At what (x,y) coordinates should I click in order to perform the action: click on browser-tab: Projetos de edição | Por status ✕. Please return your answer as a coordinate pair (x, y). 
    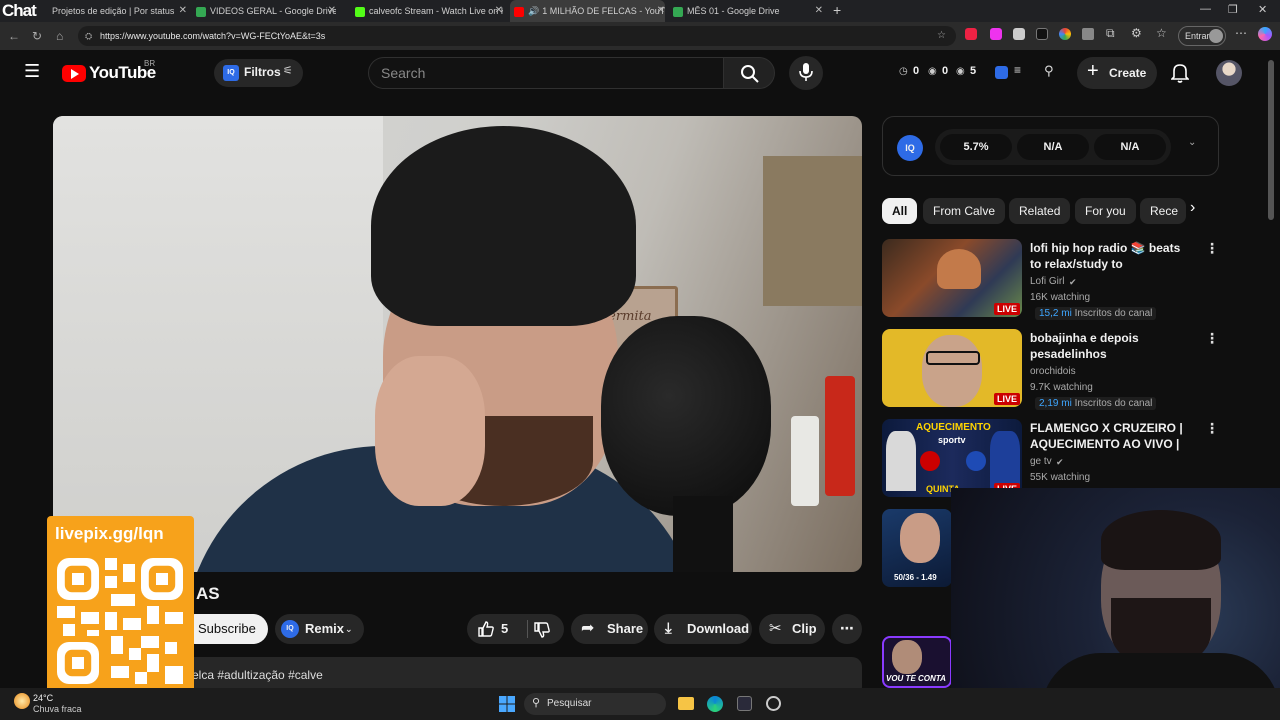
    Looking at the image, I should click on (119, 11).